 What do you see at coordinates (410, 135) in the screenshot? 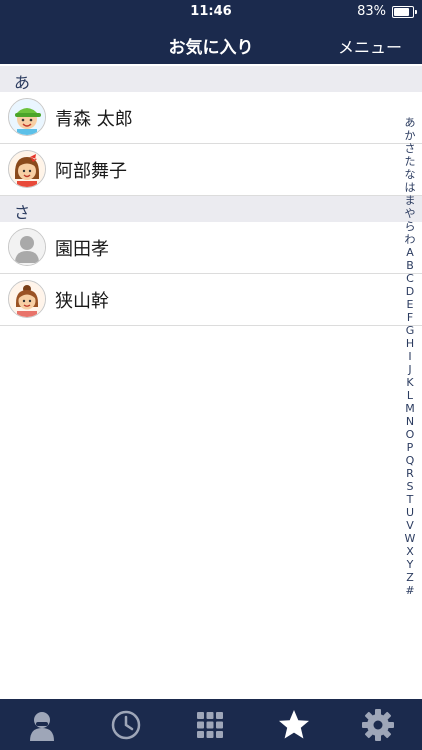
I see `index-letter: か` at bounding box center [410, 135].